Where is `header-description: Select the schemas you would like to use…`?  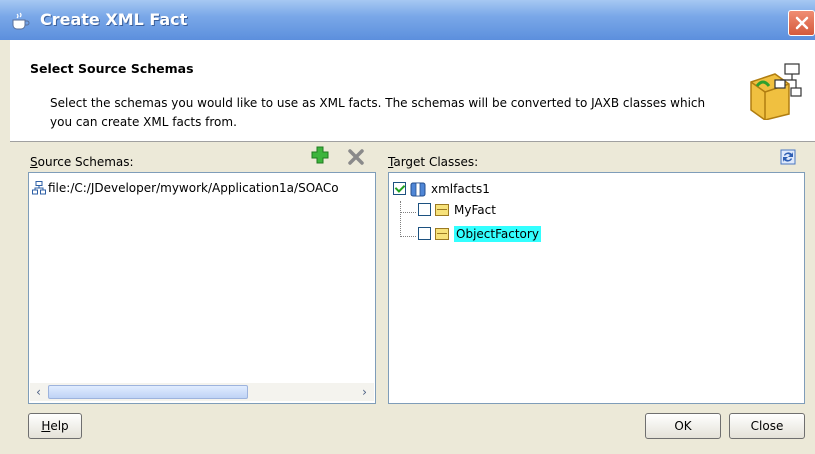
header-description: Select the schemas you would like to use… is located at coordinates (378, 112).